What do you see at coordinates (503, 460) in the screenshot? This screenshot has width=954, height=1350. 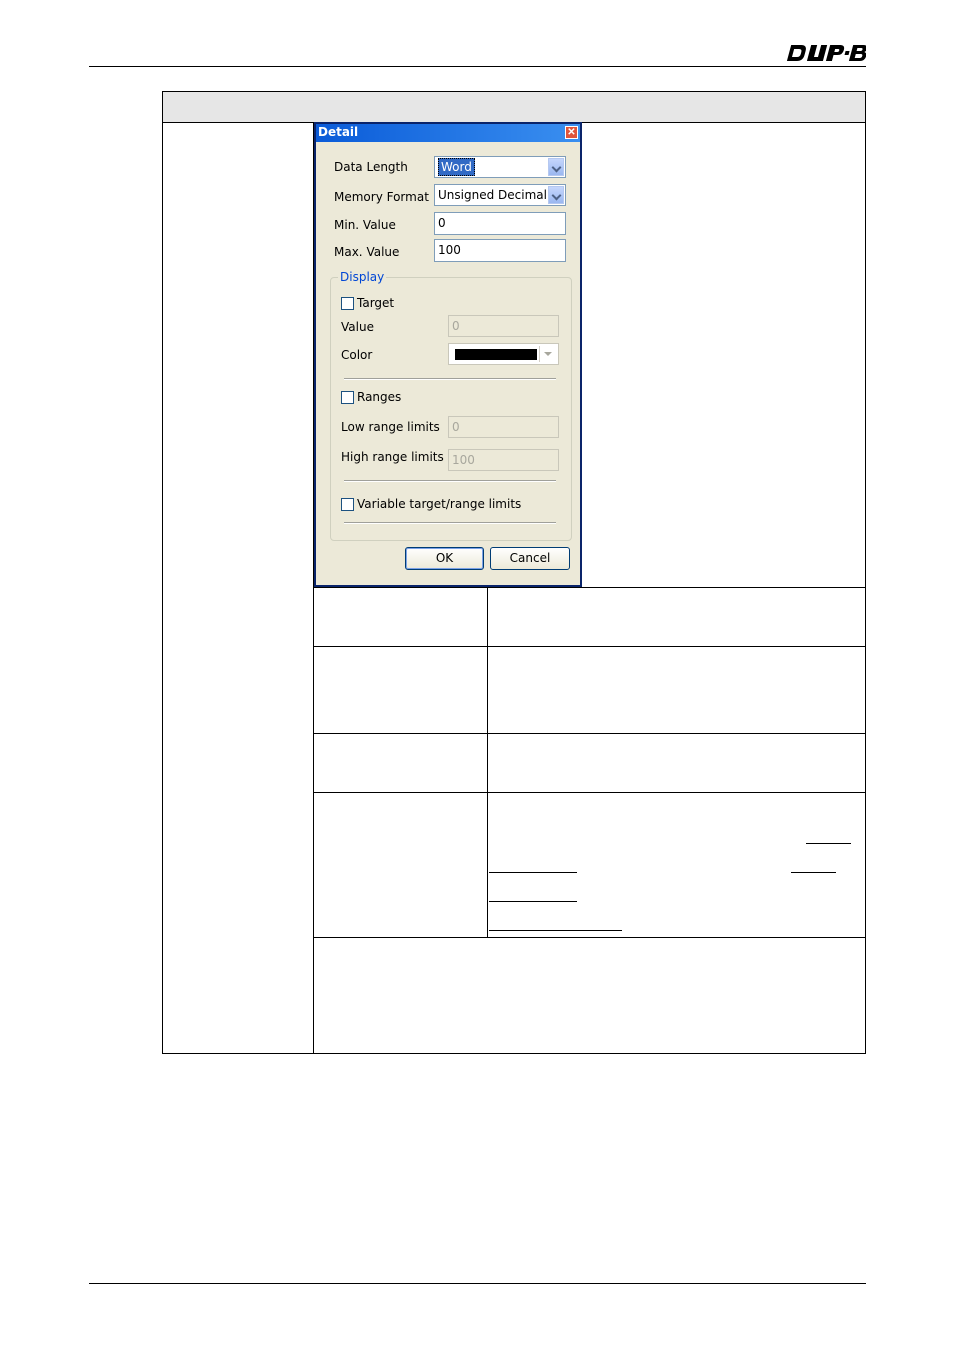 I see `high-range-input: 100` at bounding box center [503, 460].